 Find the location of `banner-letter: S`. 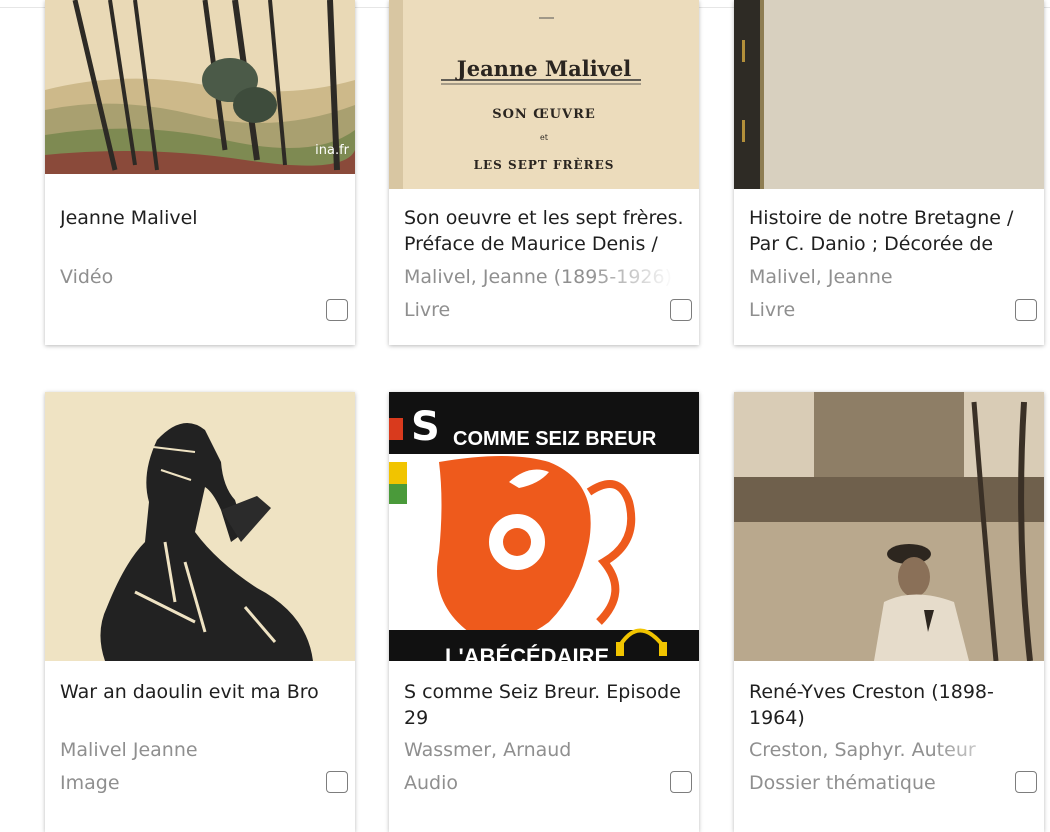

banner-letter: S is located at coordinates (425, 427).